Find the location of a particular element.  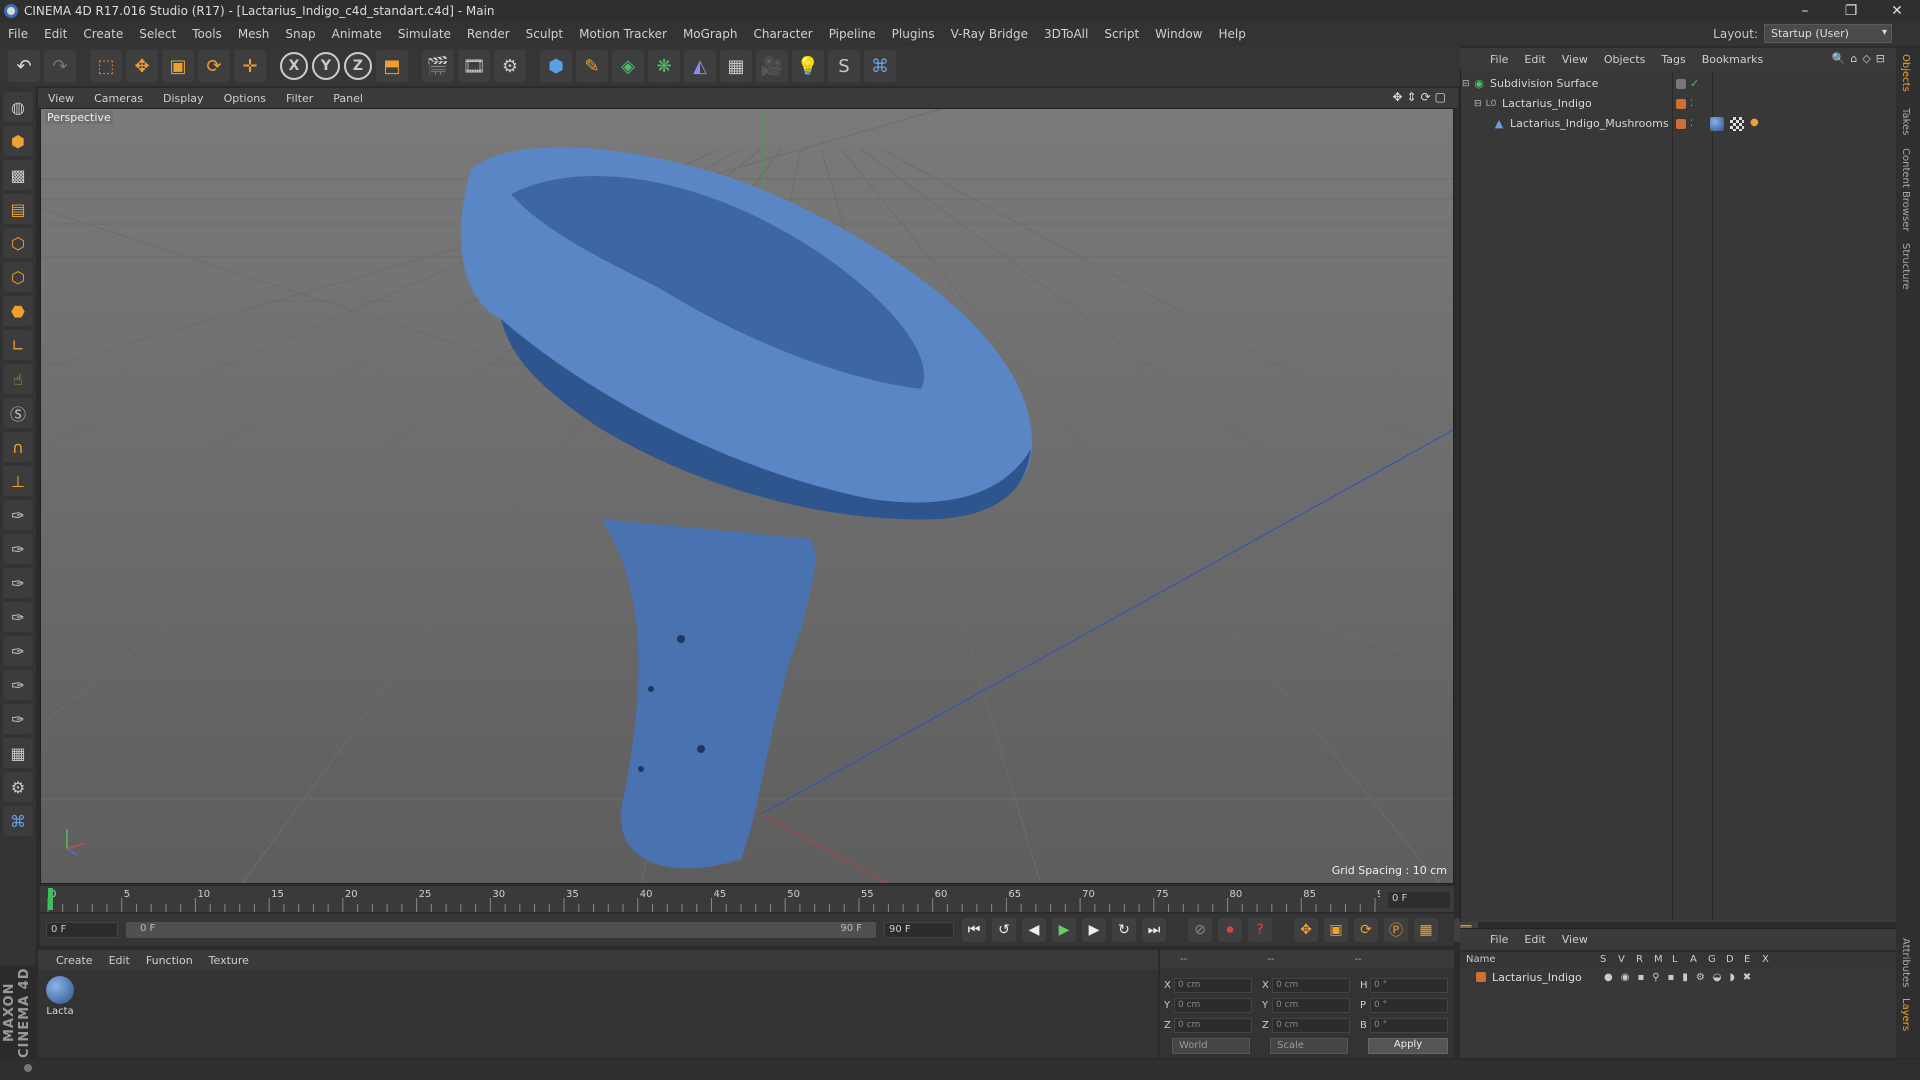

python-icon: ⌘ is located at coordinates (880, 66).